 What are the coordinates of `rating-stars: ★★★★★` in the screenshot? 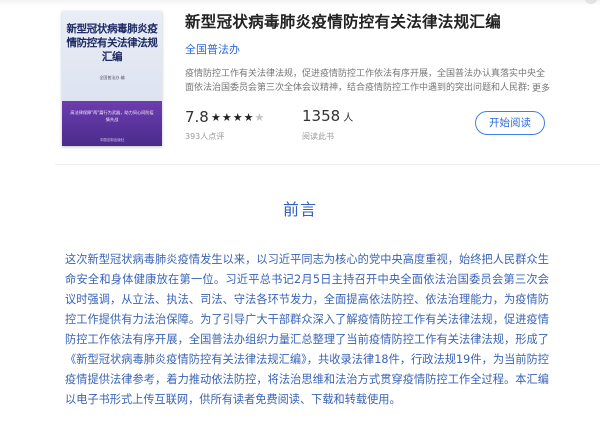 It's located at (238, 117).